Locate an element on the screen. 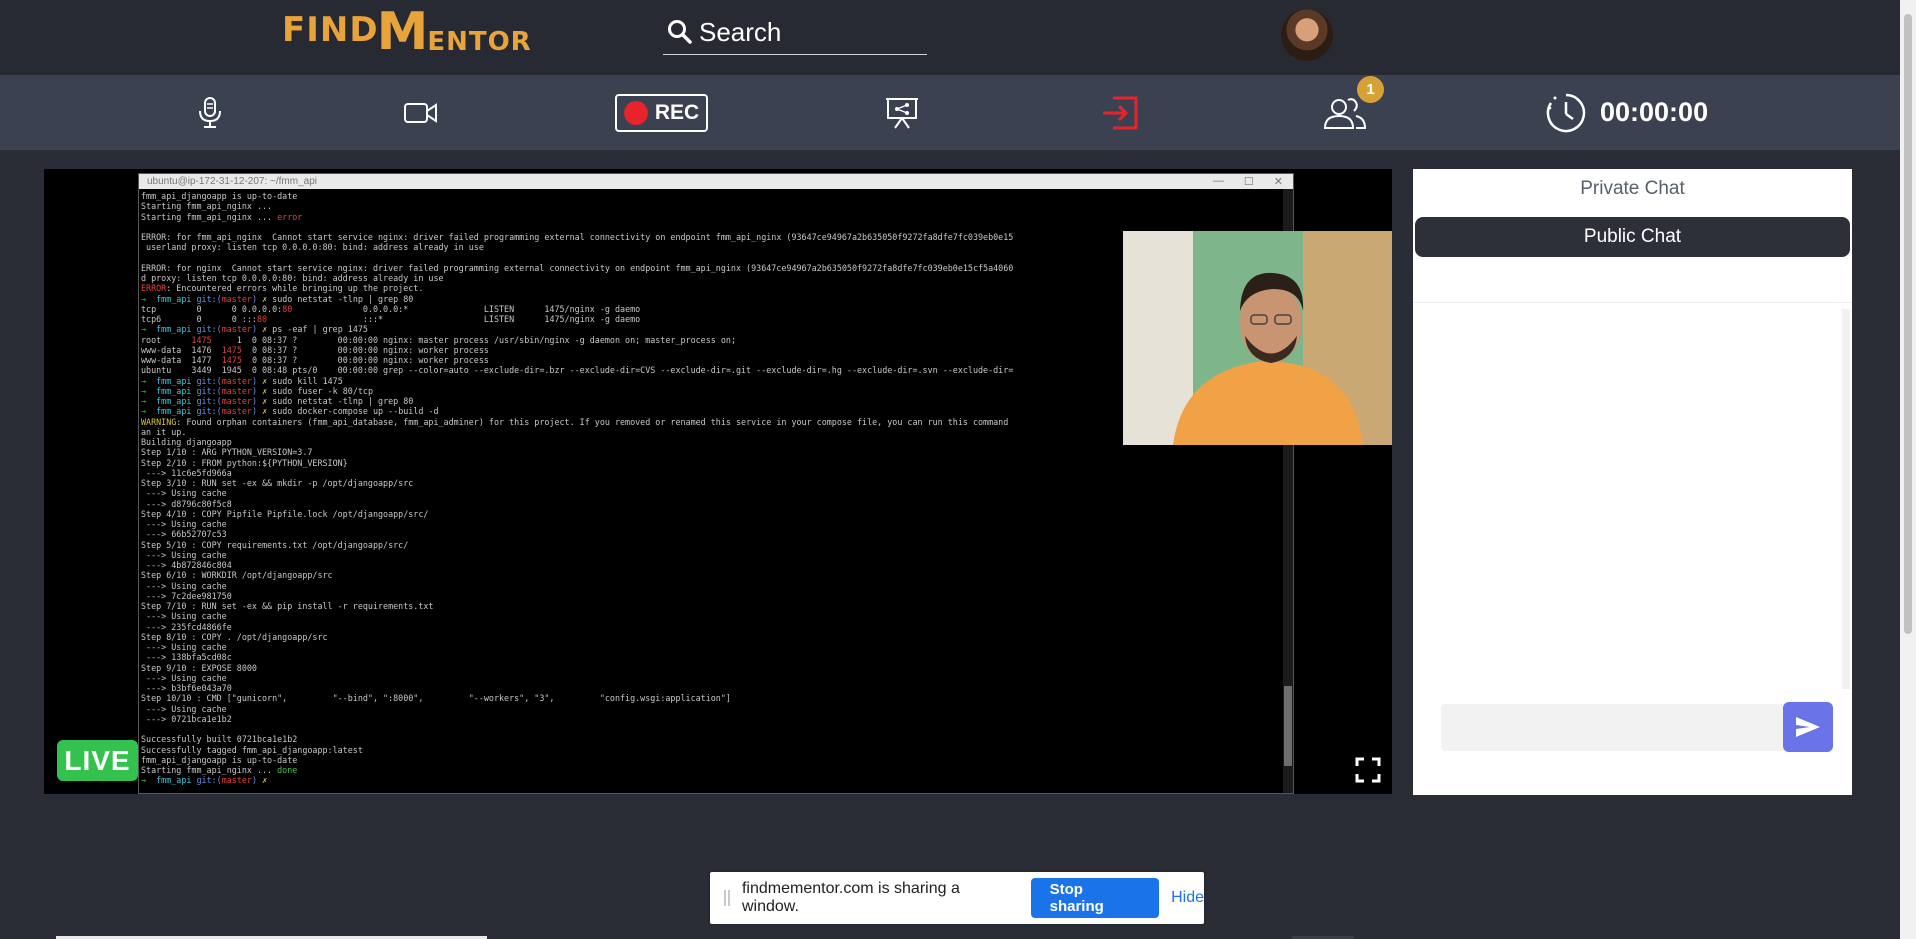 This screenshot has height=939, width=1916. meeting-timer: 00:00:00 is located at coordinates (1654, 112).